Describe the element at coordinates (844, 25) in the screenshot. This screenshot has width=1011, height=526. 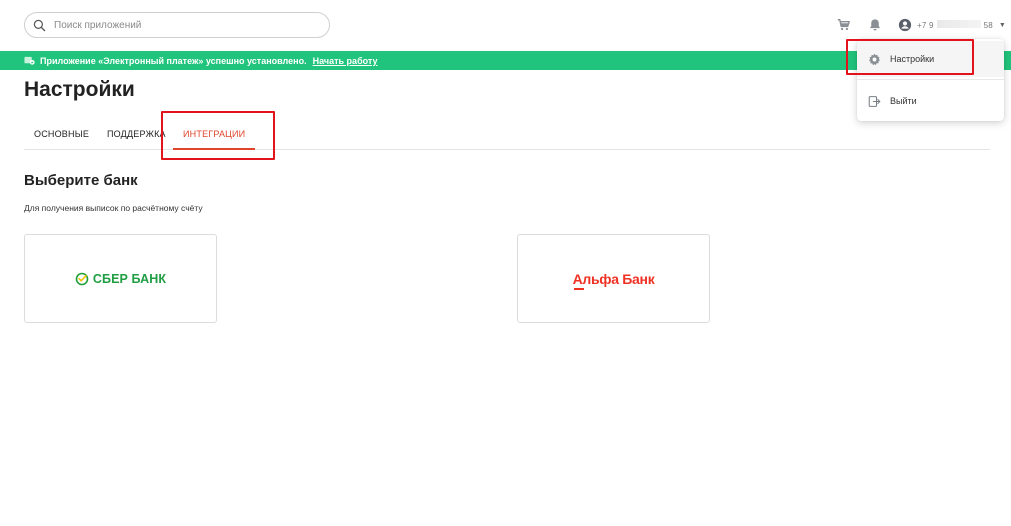
I see `cart-icon` at that location.